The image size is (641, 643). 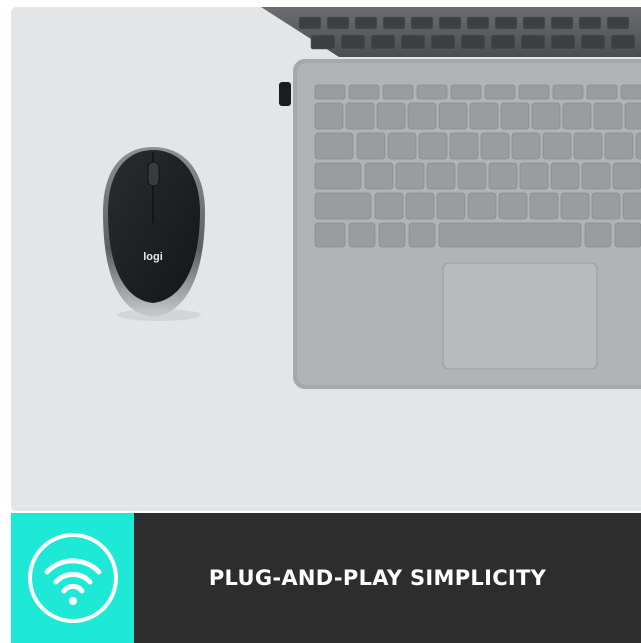 I want to click on feature-badge, so click(x=72, y=578).